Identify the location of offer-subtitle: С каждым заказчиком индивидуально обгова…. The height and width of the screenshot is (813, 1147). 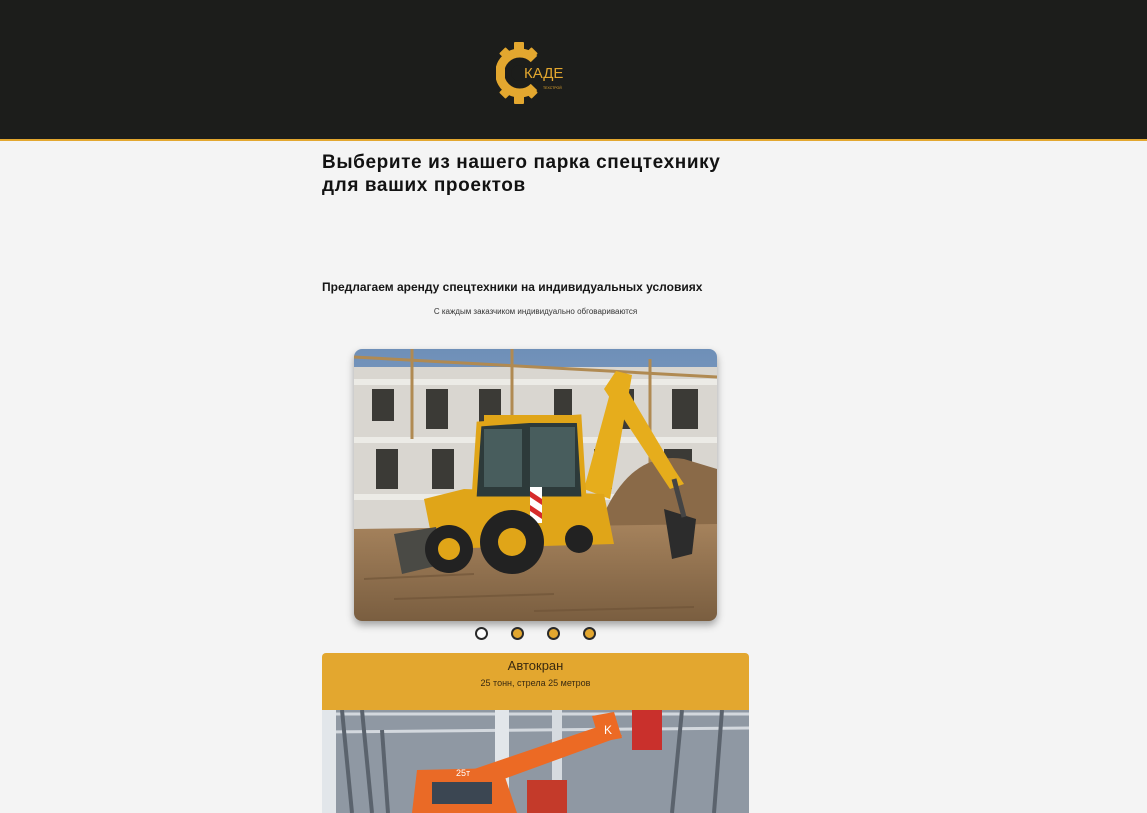
(535, 311).